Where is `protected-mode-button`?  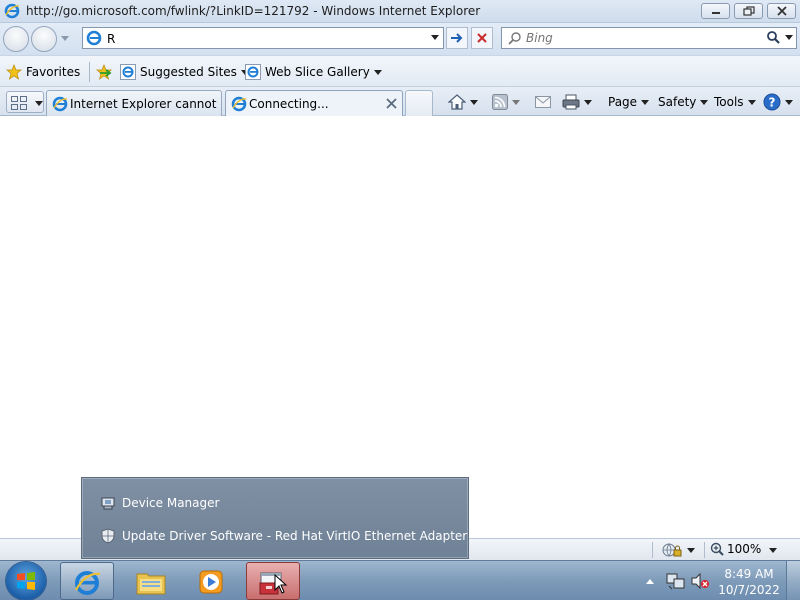
protected-mode-button is located at coordinates (678, 551).